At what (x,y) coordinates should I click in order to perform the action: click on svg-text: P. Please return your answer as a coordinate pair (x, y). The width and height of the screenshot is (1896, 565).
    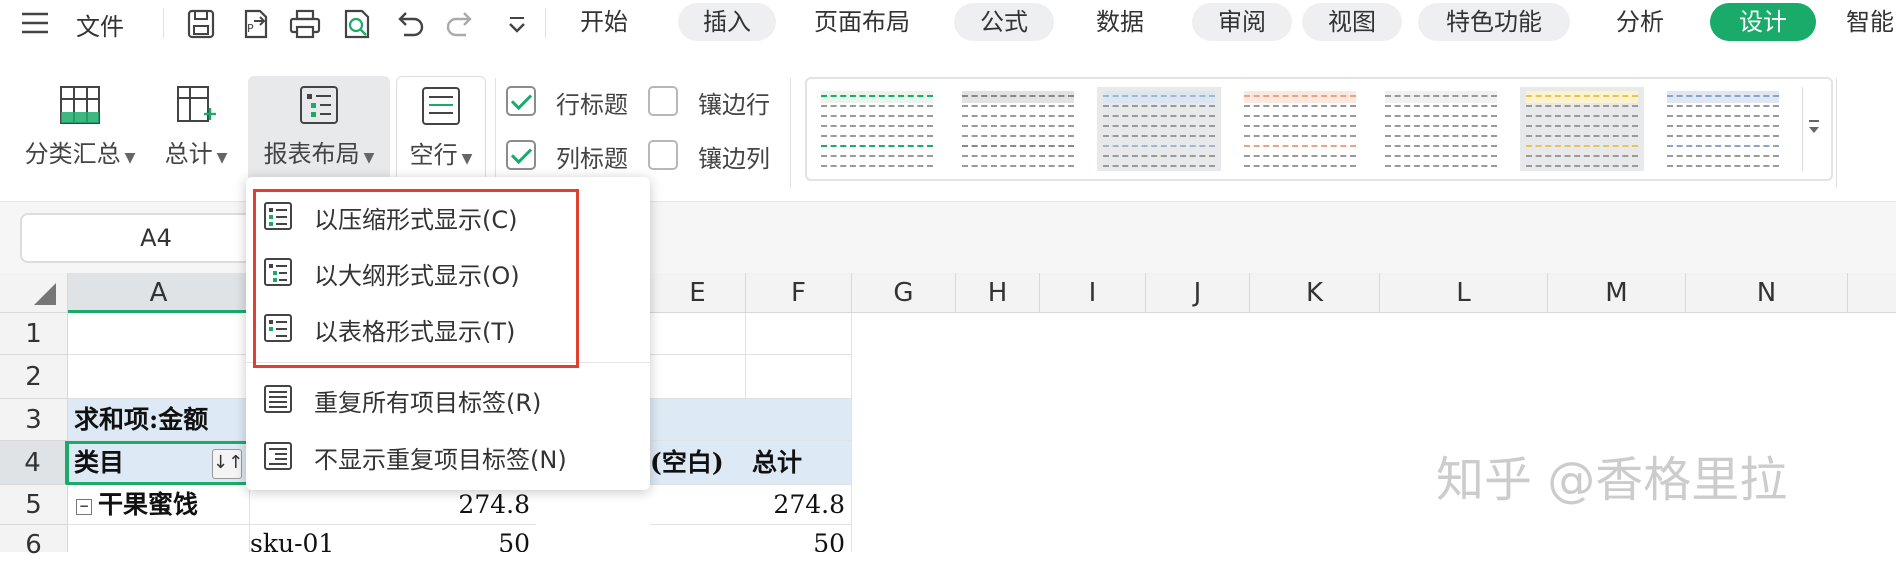
    Looking at the image, I should click on (250, 28).